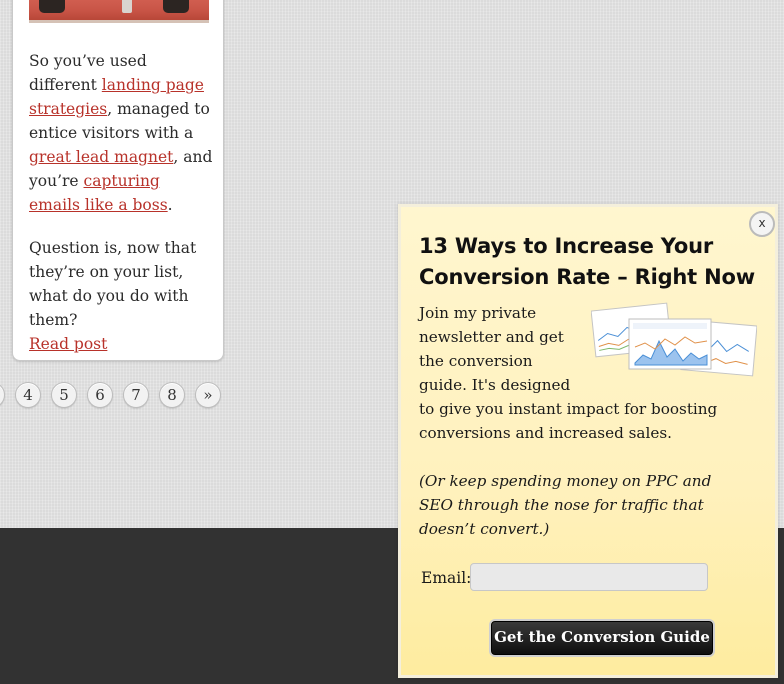 This screenshot has width=784, height=684. I want to click on get-conversion-guide-button: Get the Conversion Guide, so click(602, 638).